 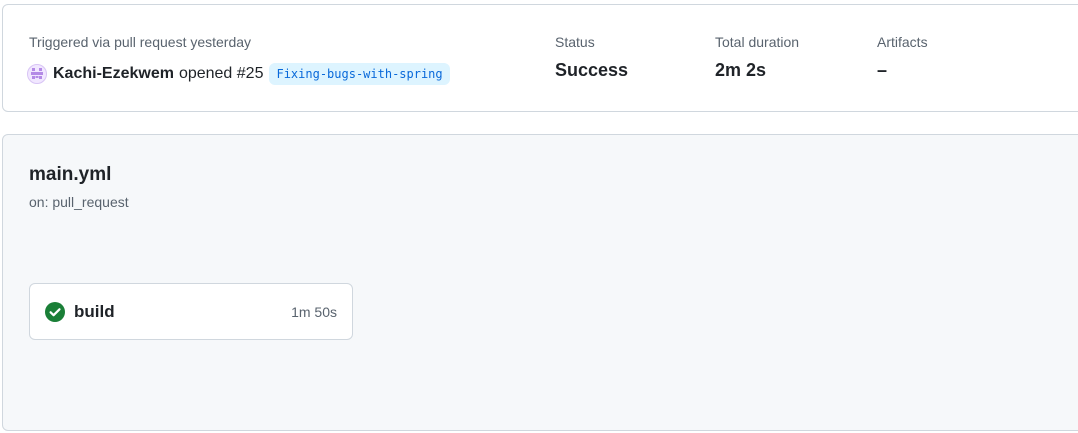 What do you see at coordinates (113, 74) in the screenshot?
I see `actor-link: Kachi-Ezekwem` at bounding box center [113, 74].